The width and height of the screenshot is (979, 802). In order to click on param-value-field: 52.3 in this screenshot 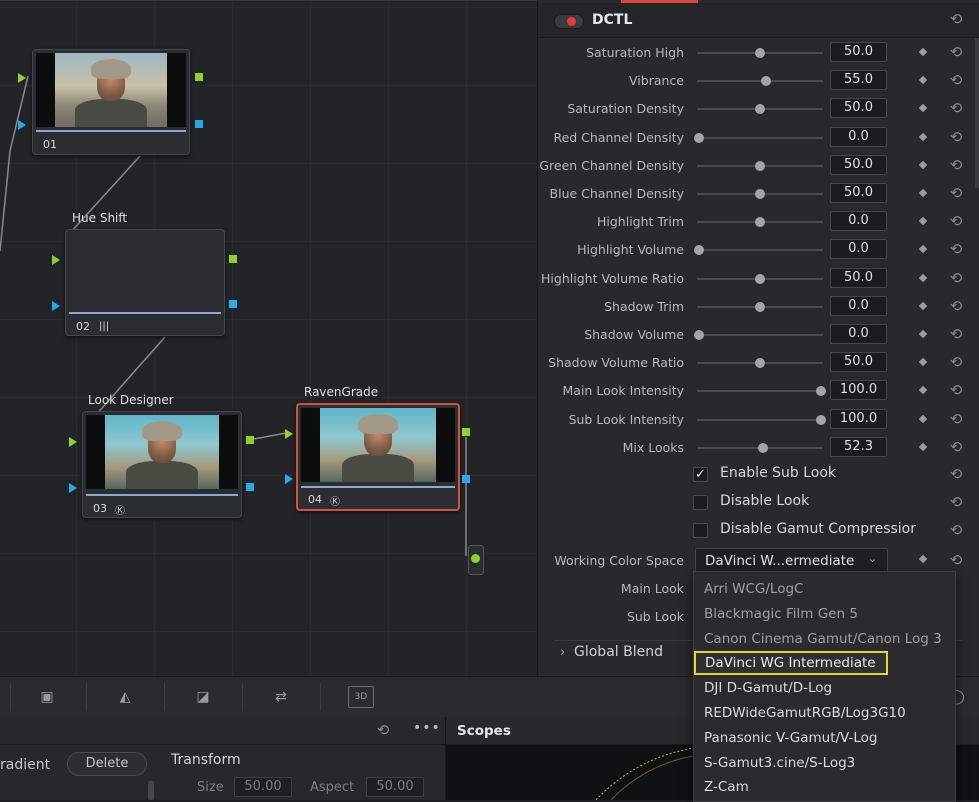, I will do `click(858, 446)`.